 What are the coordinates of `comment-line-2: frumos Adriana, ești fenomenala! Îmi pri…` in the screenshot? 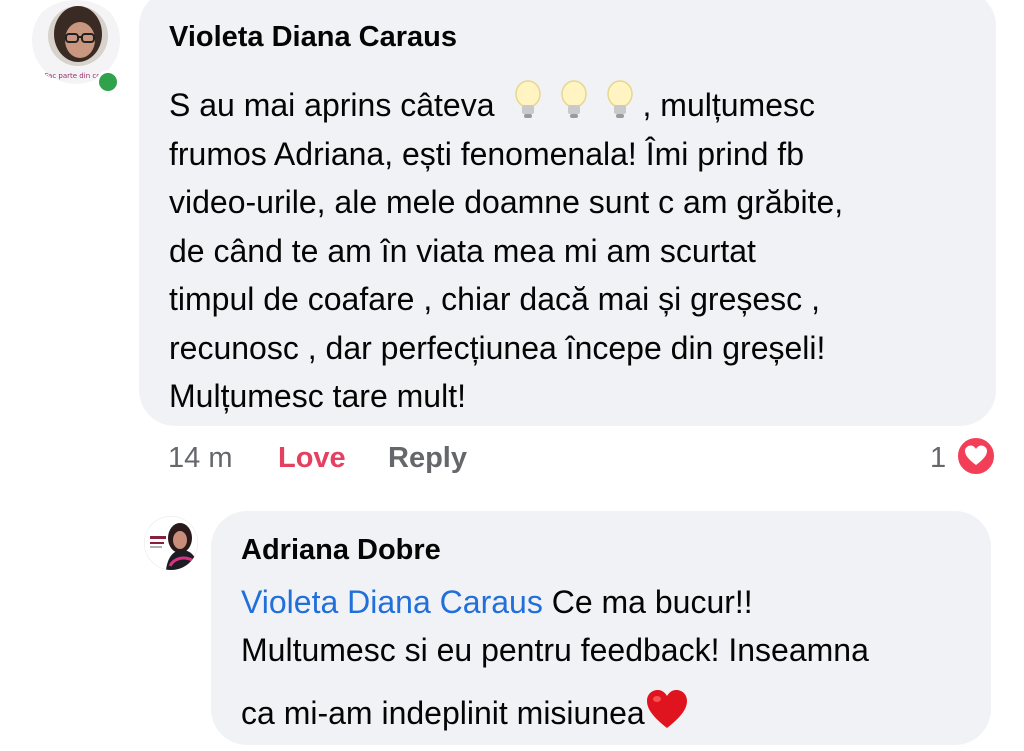 It's located at (486, 153).